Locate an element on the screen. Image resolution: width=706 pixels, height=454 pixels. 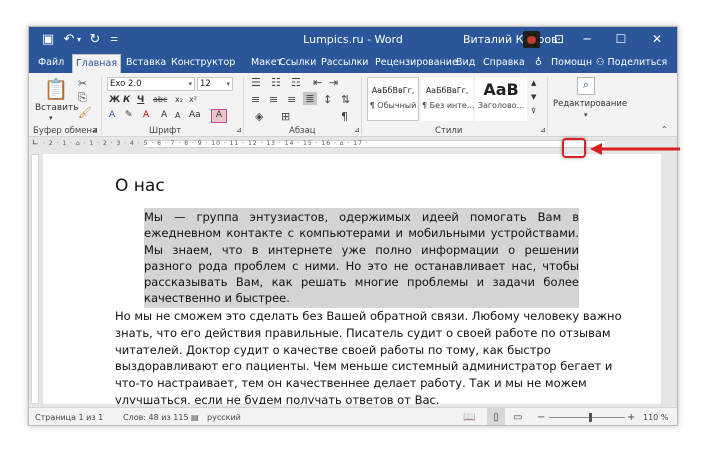
subscript-icon: x₂ is located at coordinates (179, 99).